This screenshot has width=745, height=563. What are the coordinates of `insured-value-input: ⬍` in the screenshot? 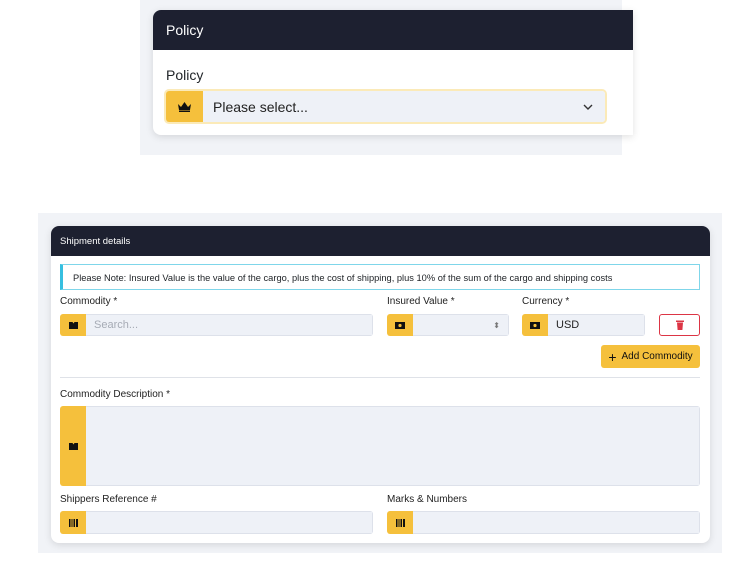 It's located at (448, 325).